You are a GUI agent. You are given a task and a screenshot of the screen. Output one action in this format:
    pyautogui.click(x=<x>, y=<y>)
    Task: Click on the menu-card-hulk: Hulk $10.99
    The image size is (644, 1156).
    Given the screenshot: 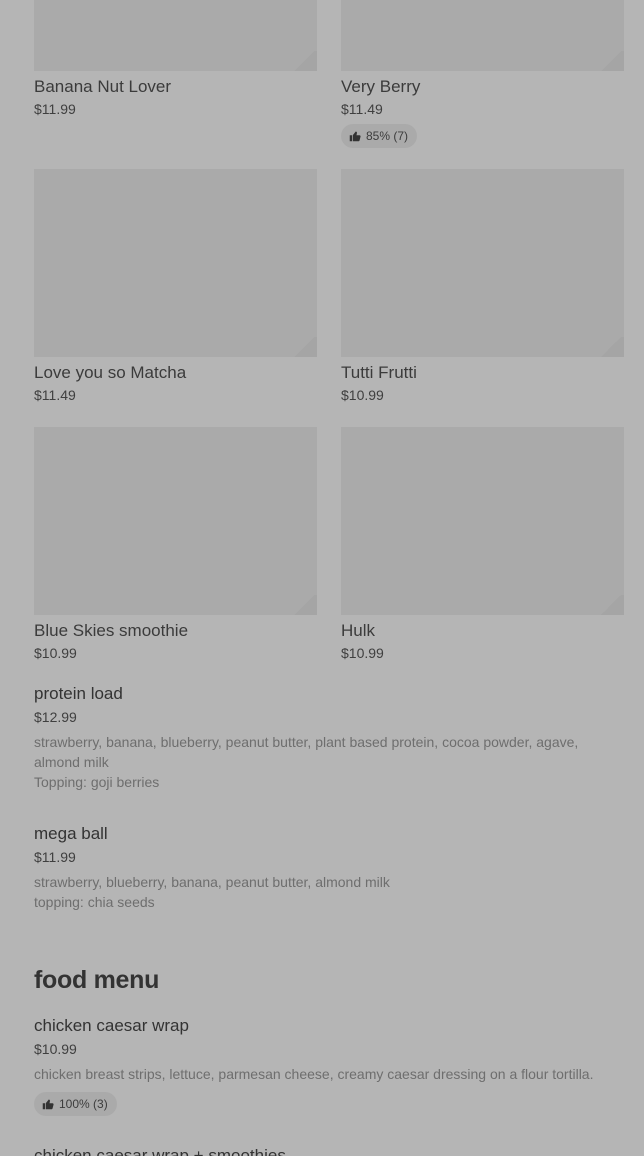 What is the action you would take?
    pyautogui.click(x=482, y=544)
    